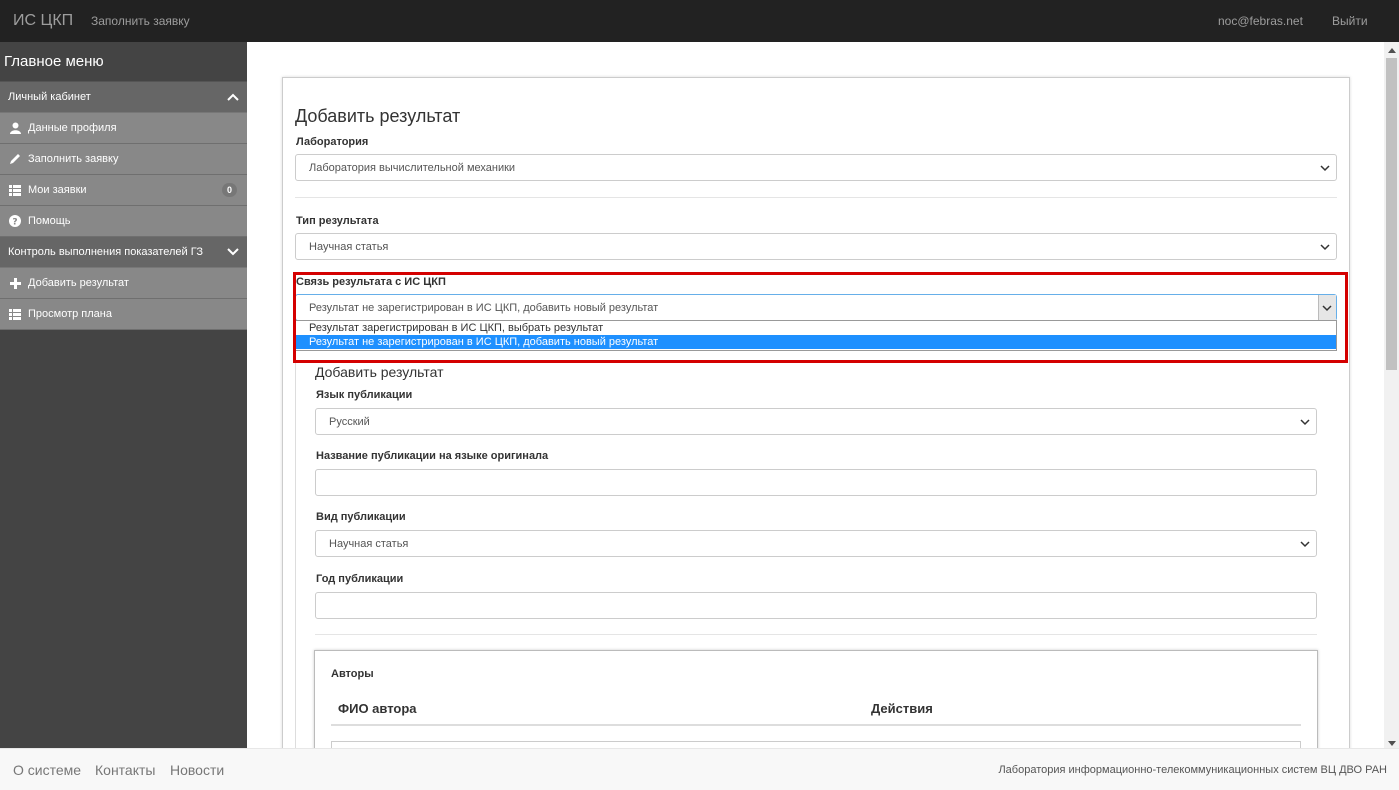  I want to click on table-header-divider, so click(816, 725).